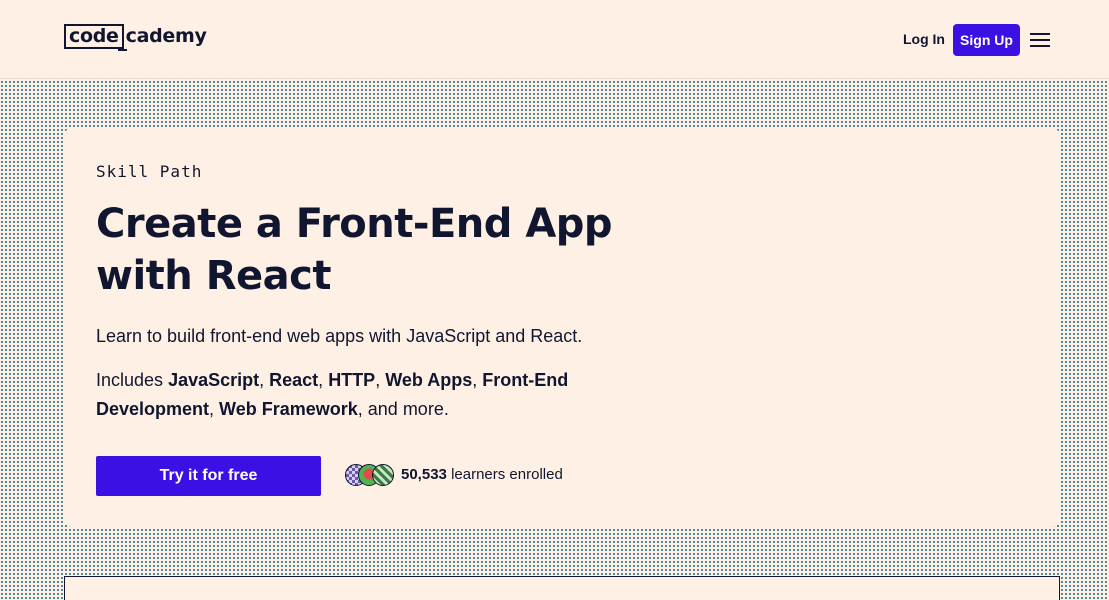 This screenshot has width=1109, height=600. I want to click on content-panel, so click(562, 588).